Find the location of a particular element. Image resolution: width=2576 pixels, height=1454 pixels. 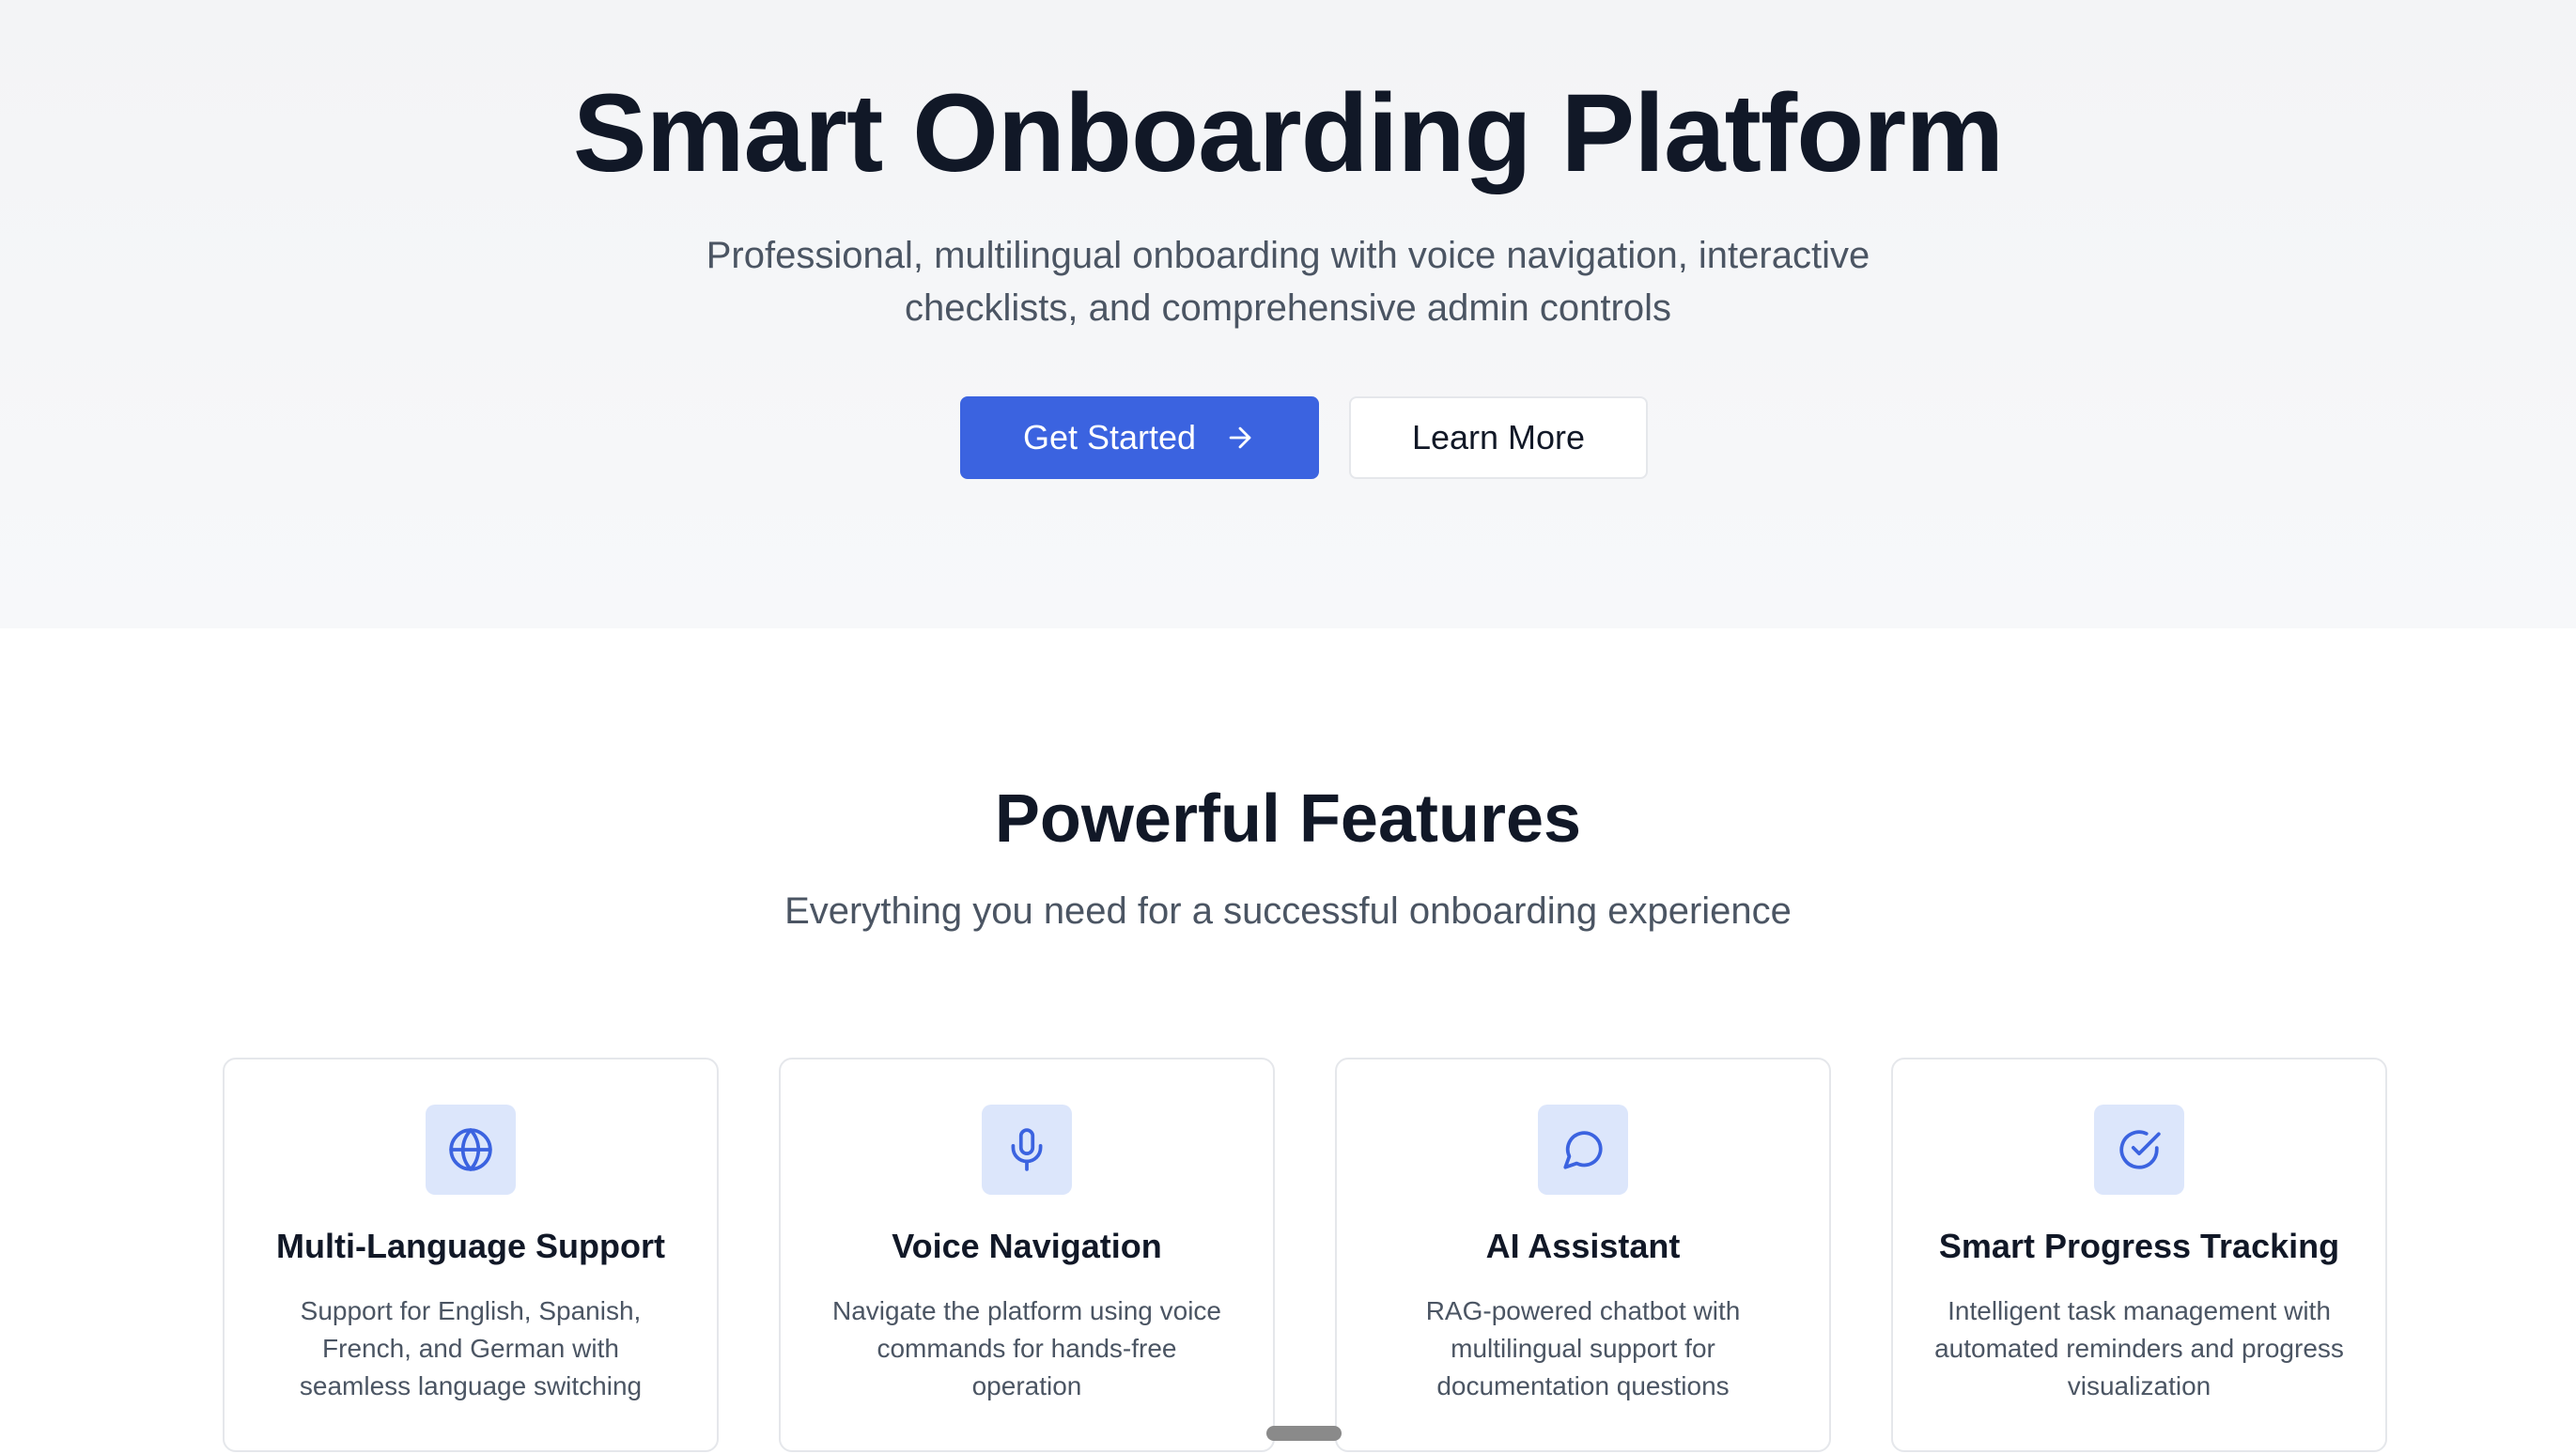

feature-card-title: Multi-Language Support is located at coordinates (471, 1246).